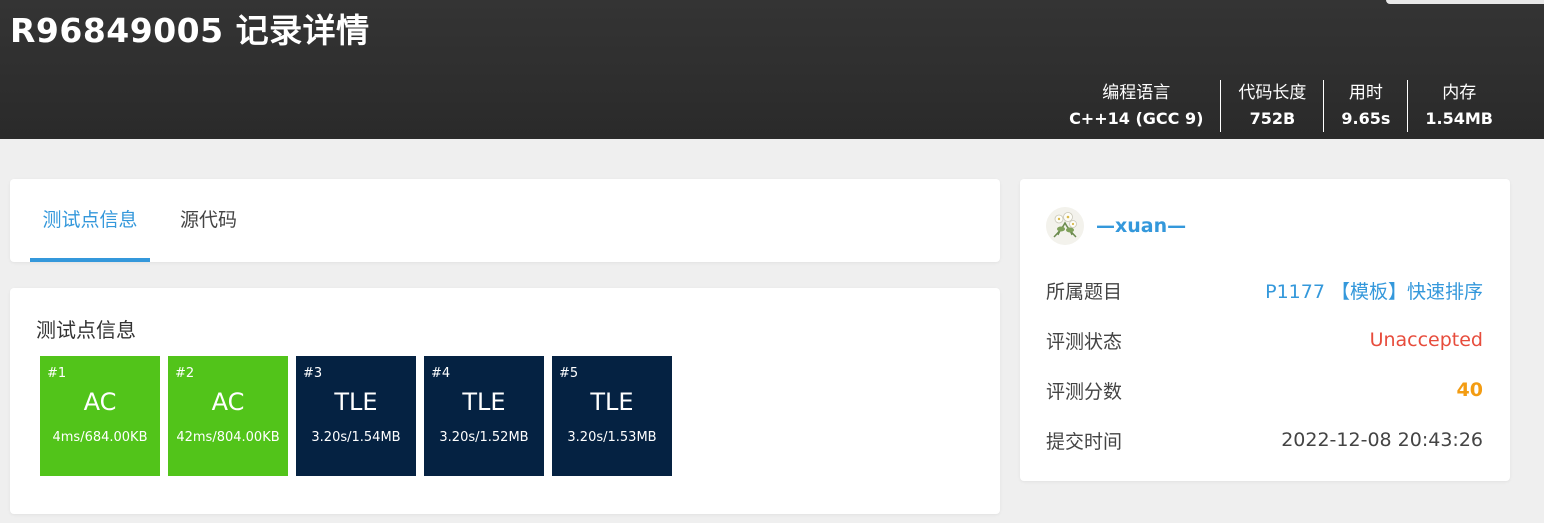 This screenshot has height=523, width=1544. Describe the element at coordinates (484, 437) in the screenshot. I see `testcase-detail: 3.20s/1.52MB` at that location.